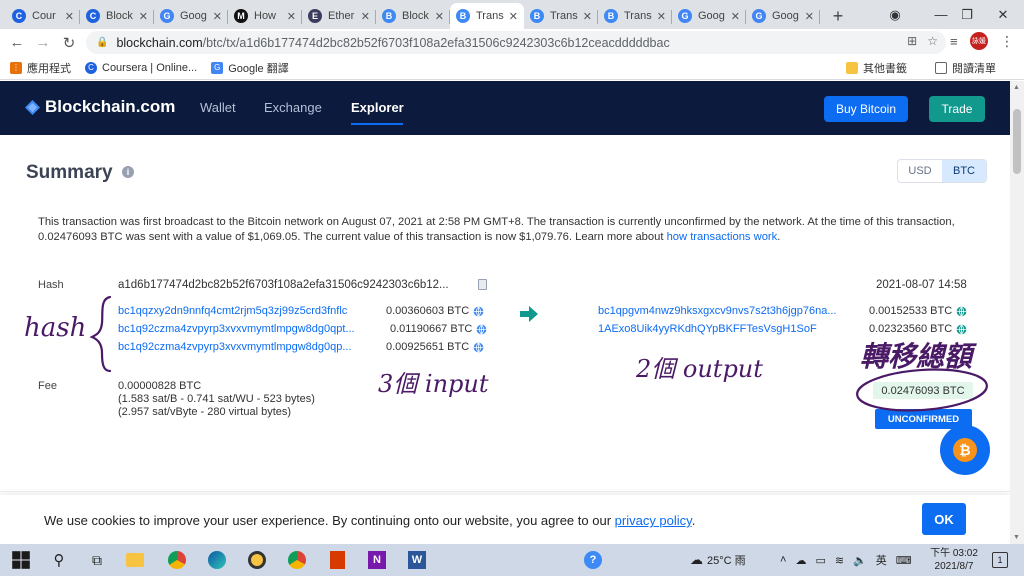 The width and height of the screenshot is (1024, 576). What do you see at coordinates (783, 560) in the screenshot?
I see `tray-chevron-icon: ˄` at bounding box center [783, 560].